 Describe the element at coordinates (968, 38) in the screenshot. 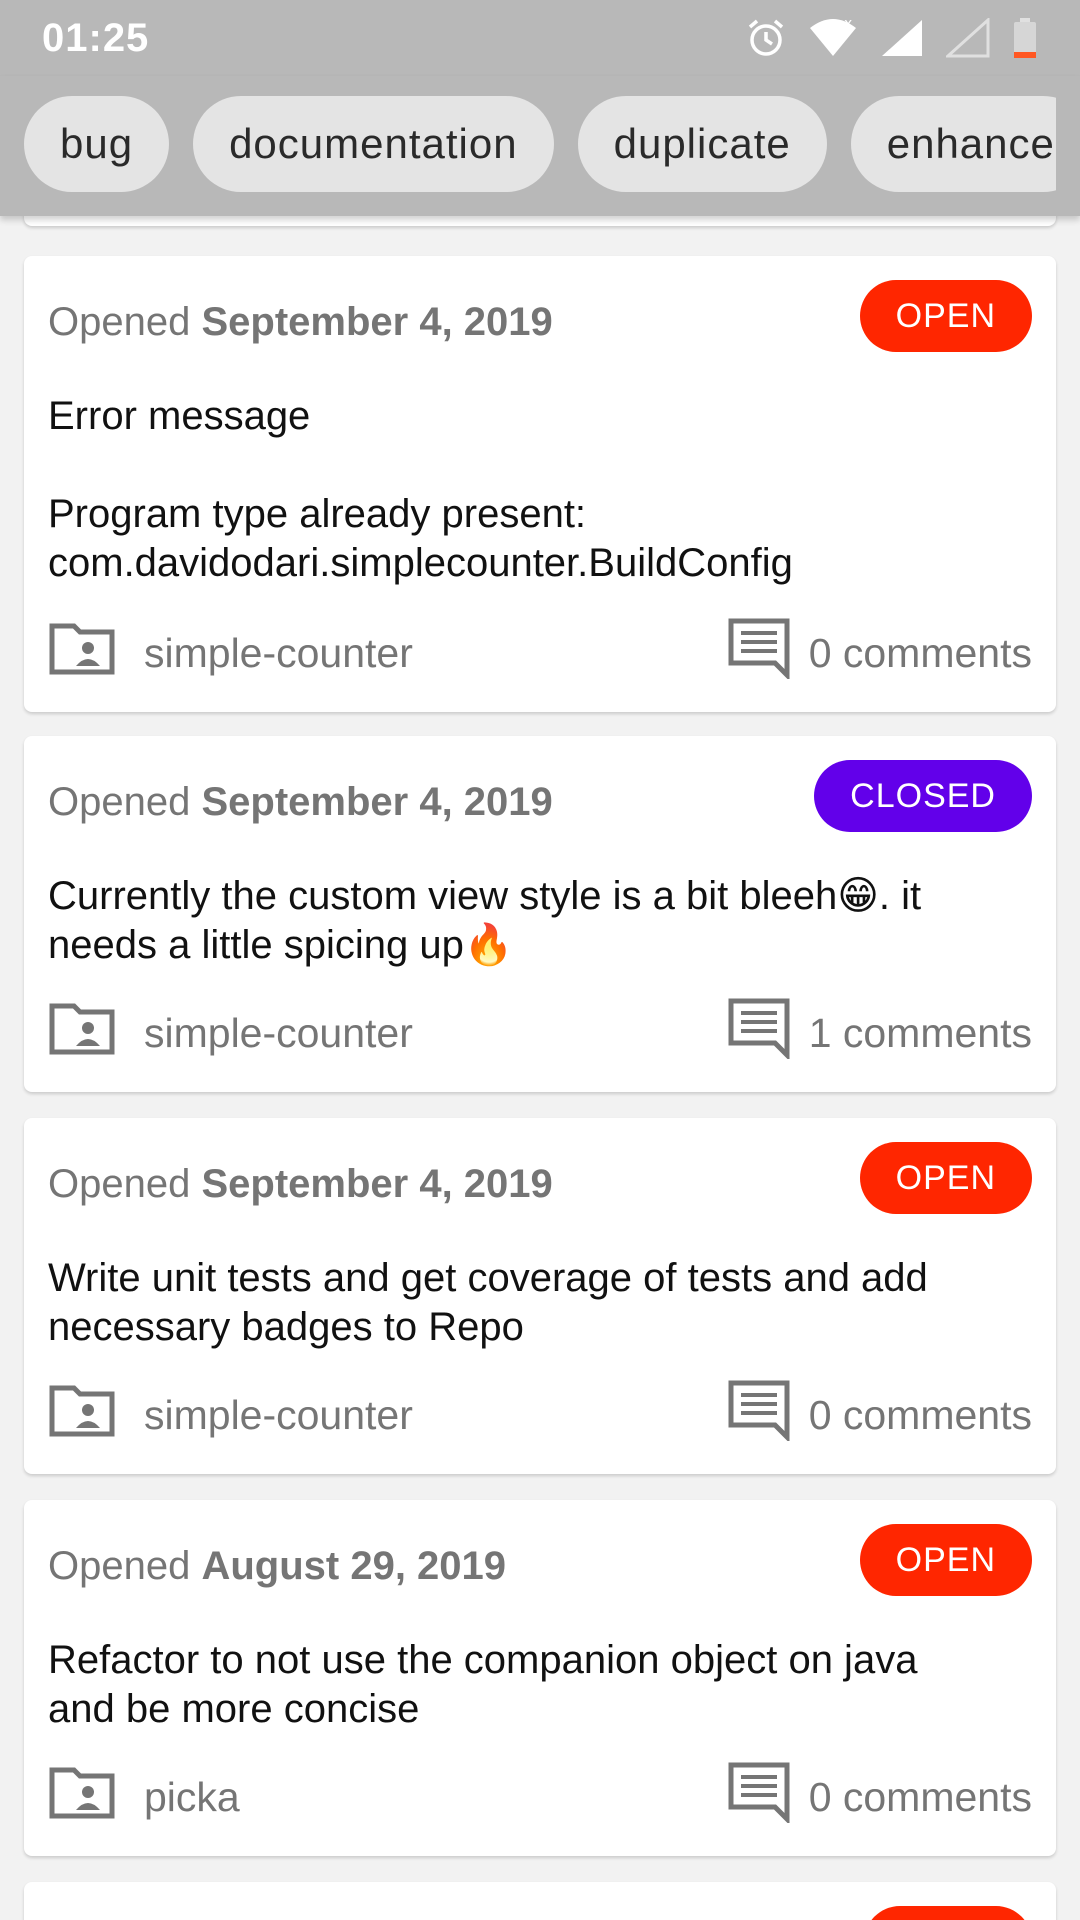

I see `signal-empty-icon` at that location.